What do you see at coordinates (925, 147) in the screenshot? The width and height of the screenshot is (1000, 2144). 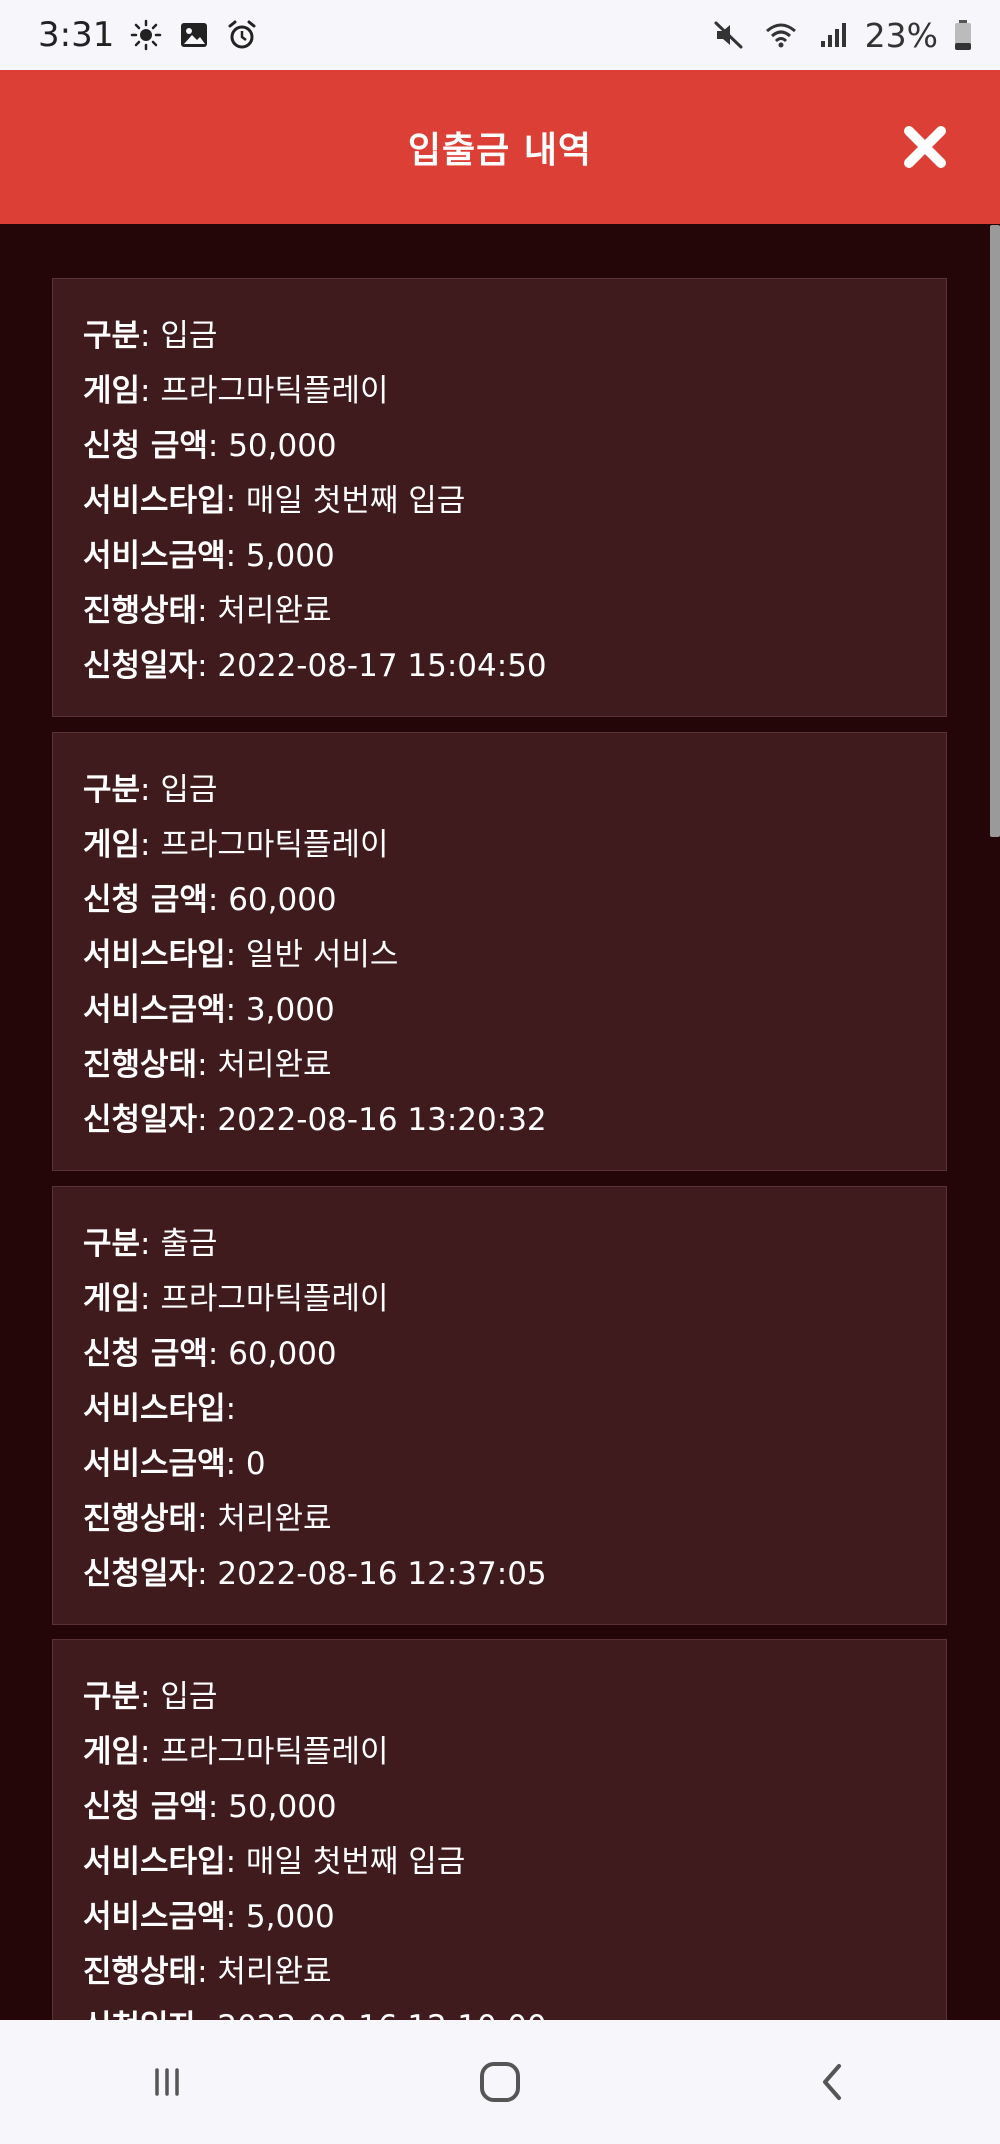 I see `close-button` at bounding box center [925, 147].